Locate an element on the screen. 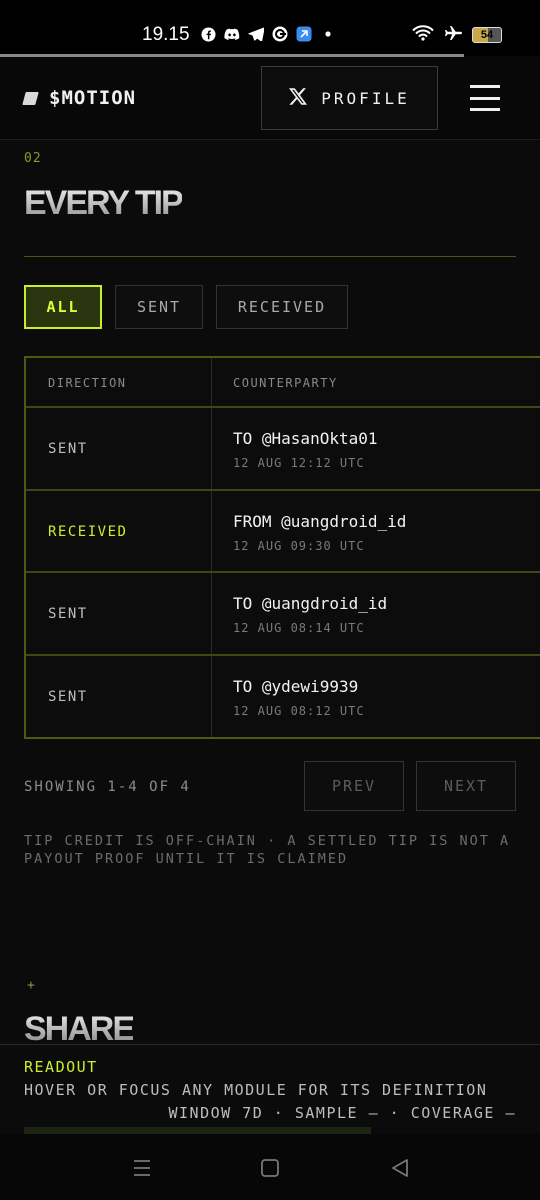 Image resolution: width=540 pixels, height=1200 pixels. section-title: EVERY TIP is located at coordinates (104, 203).